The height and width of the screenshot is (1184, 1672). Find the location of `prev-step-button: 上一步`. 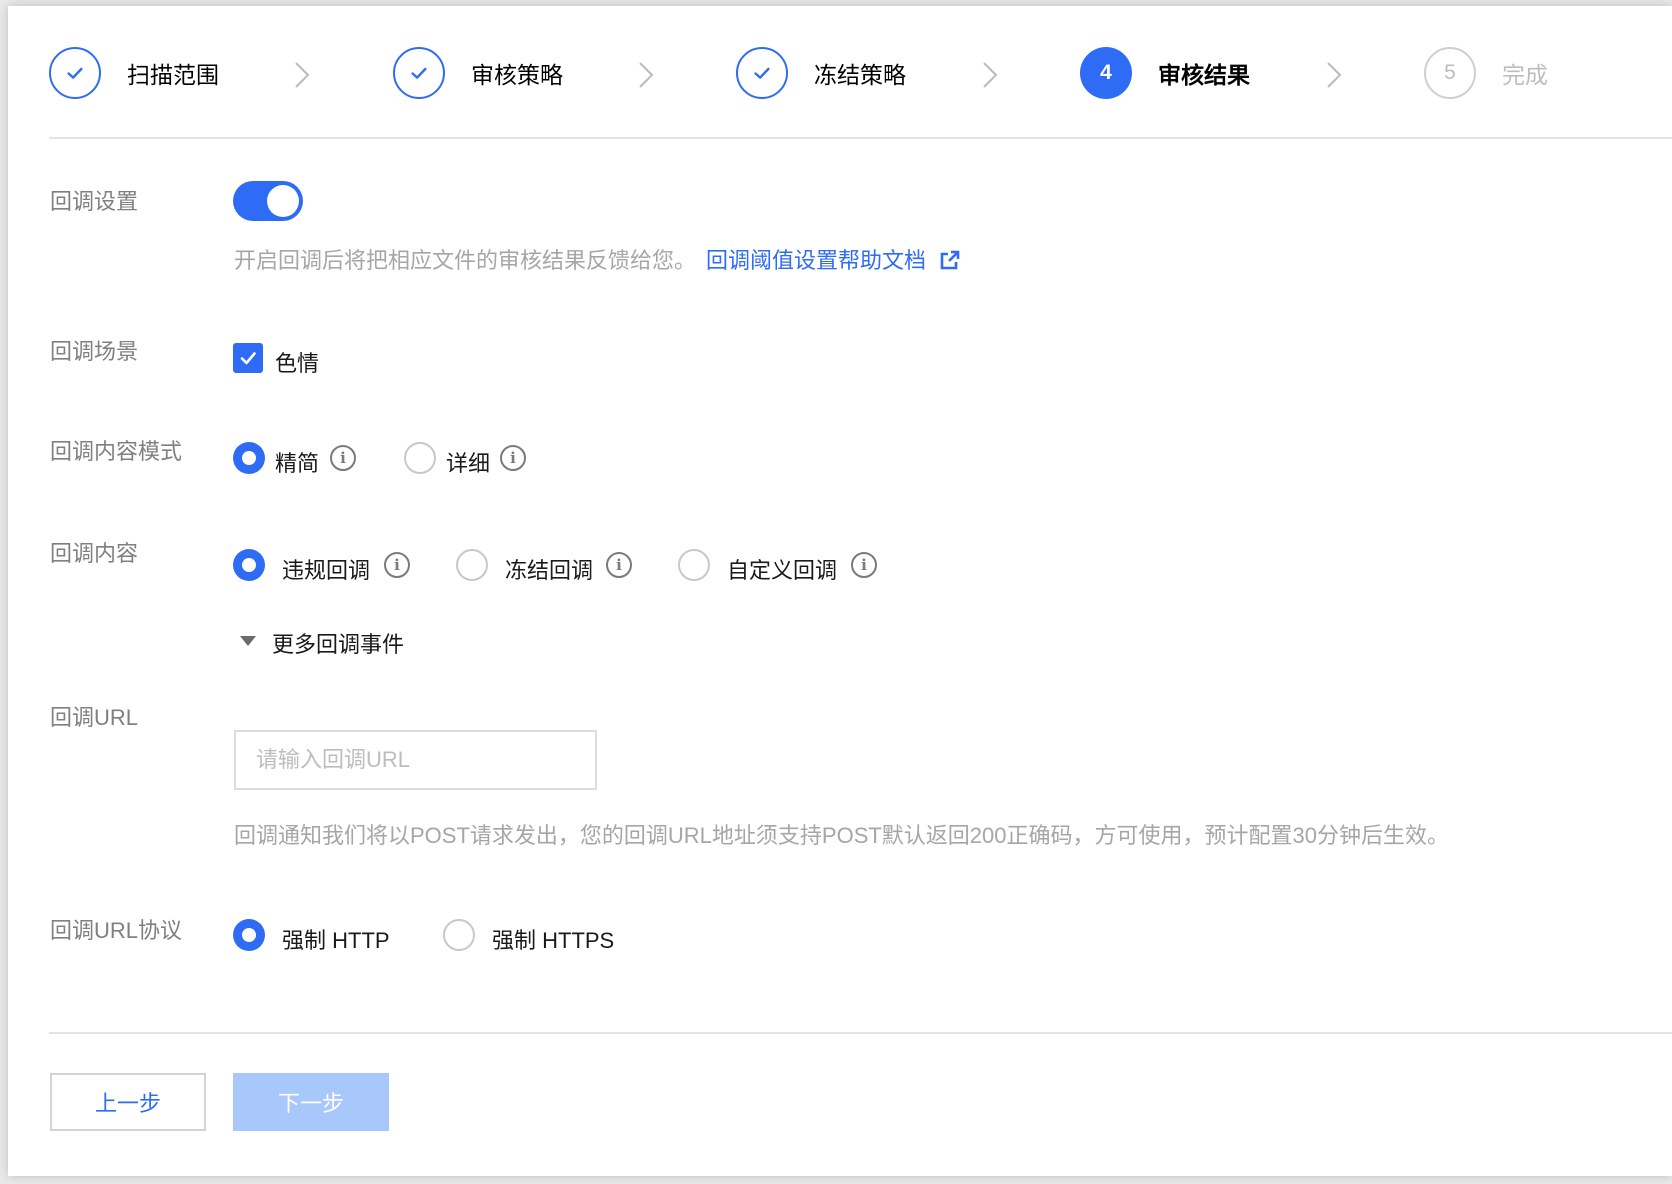

prev-step-button: 上一步 is located at coordinates (128, 1102).